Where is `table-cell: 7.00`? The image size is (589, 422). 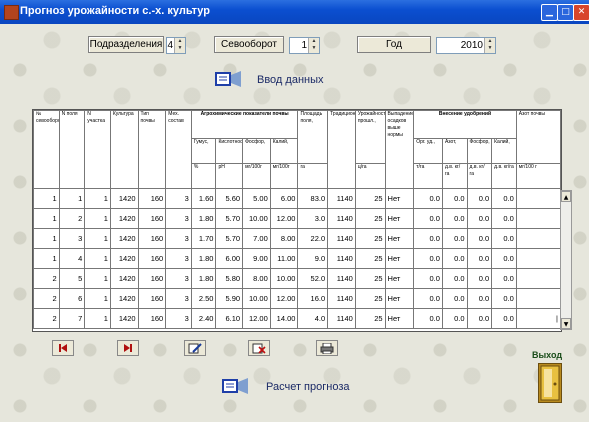
table-cell: 7.00 is located at coordinates (256, 238).